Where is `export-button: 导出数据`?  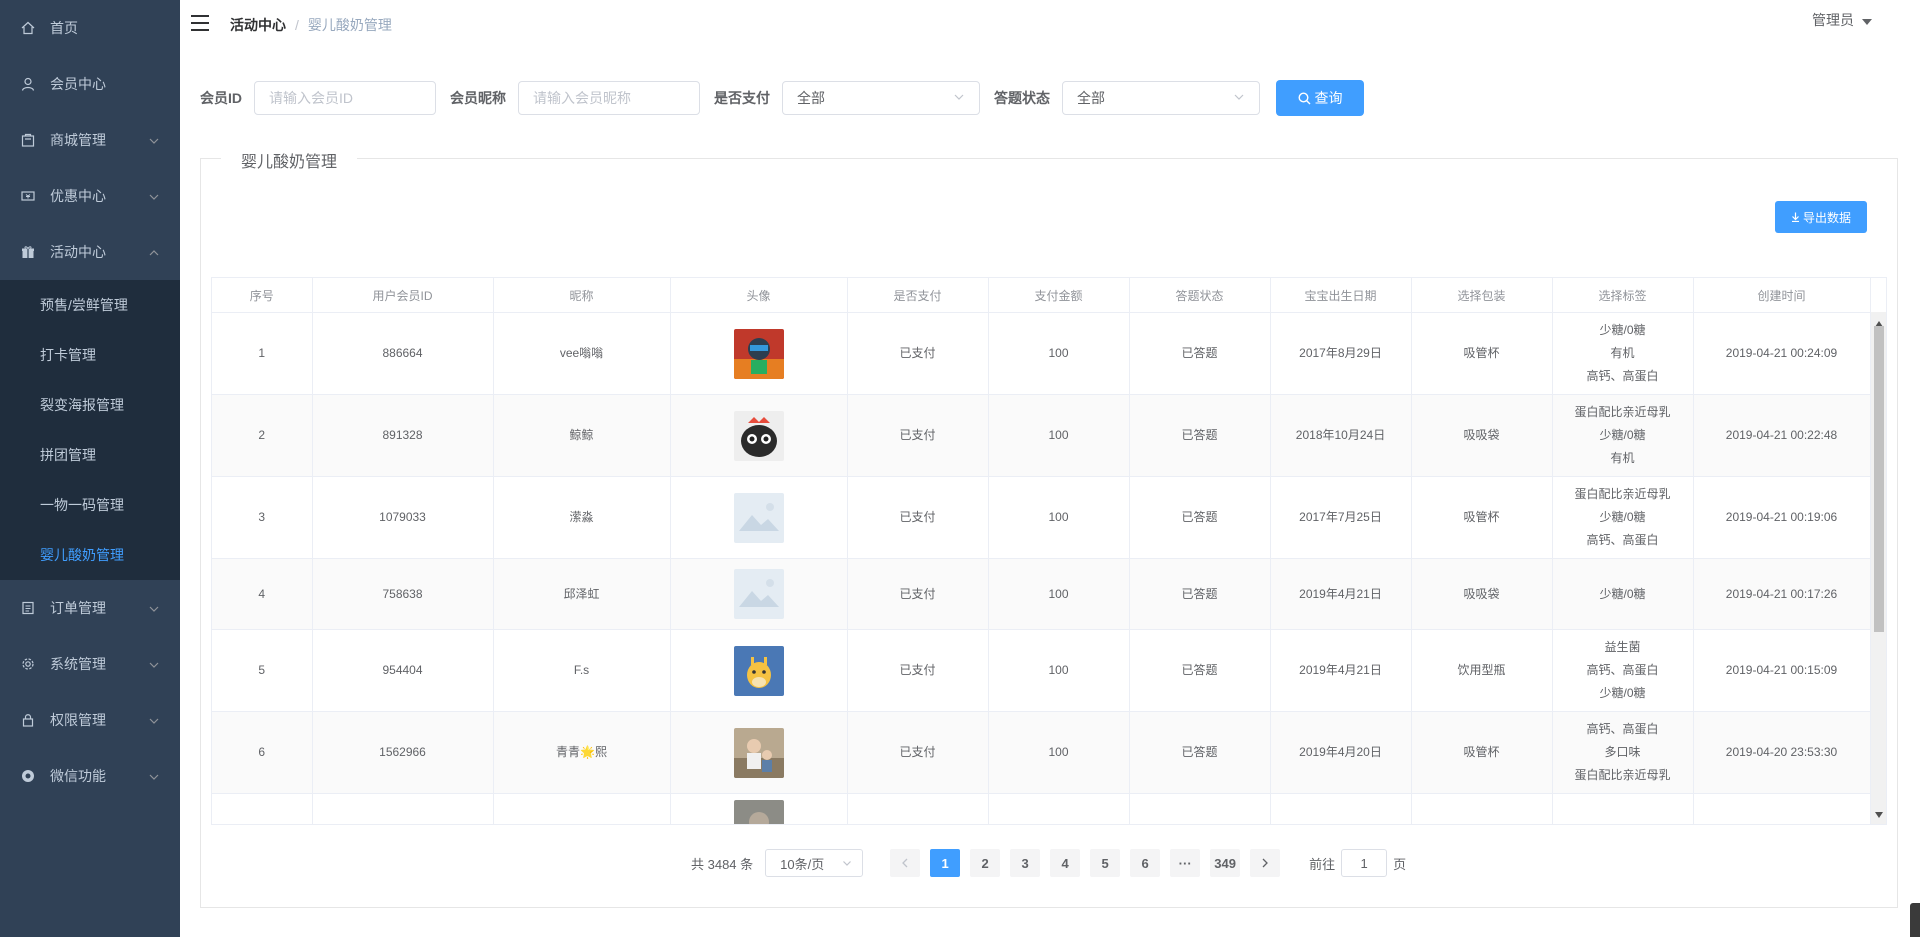 export-button: 导出数据 is located at coordinates (1821, 217).